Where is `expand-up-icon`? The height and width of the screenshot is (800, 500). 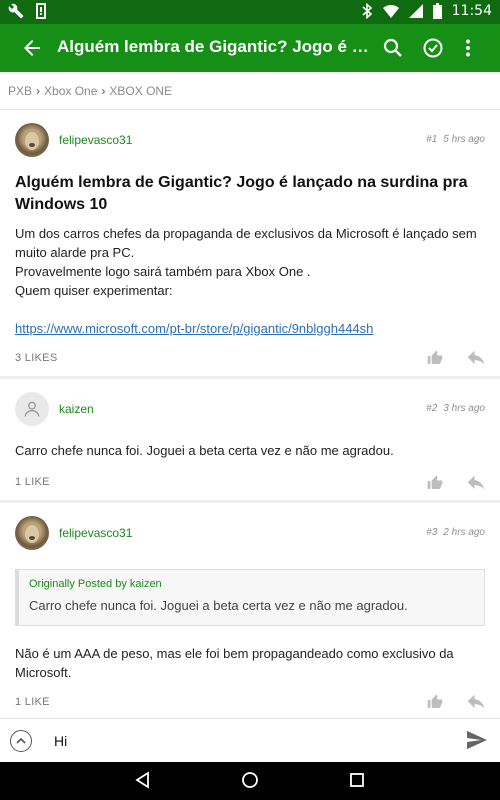
expand-up-icon is located at coordinates (21, 741).